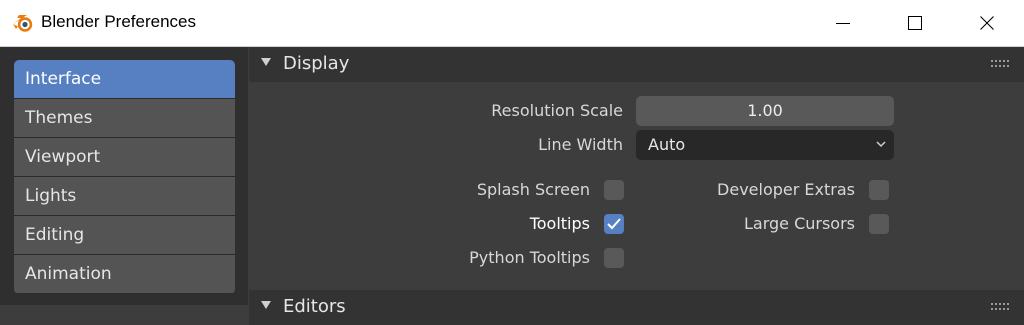 This screenshot has height=325, width=1024. What do you see at coordinates (533, 189) in the screenshot?
I see `splash-screen-label: Splash Screen` at bounding box center [533, 189].